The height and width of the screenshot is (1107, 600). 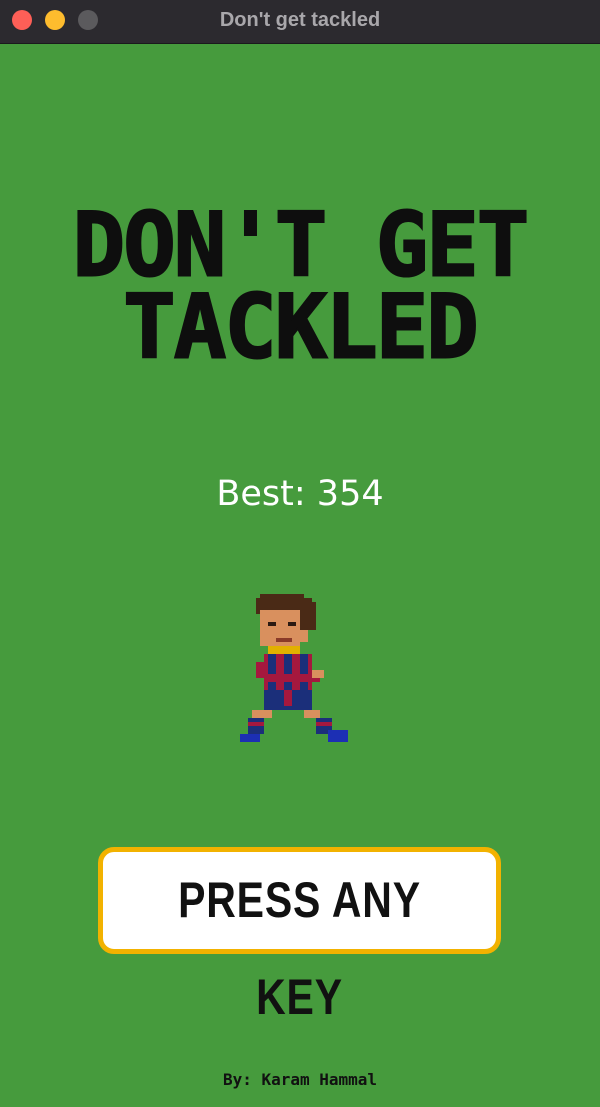 What do you see at coordinates (299, 948) in the screenshot?
I see `press-any-key-label: PRESS ANY KEY` at bounding box center [299, 948].